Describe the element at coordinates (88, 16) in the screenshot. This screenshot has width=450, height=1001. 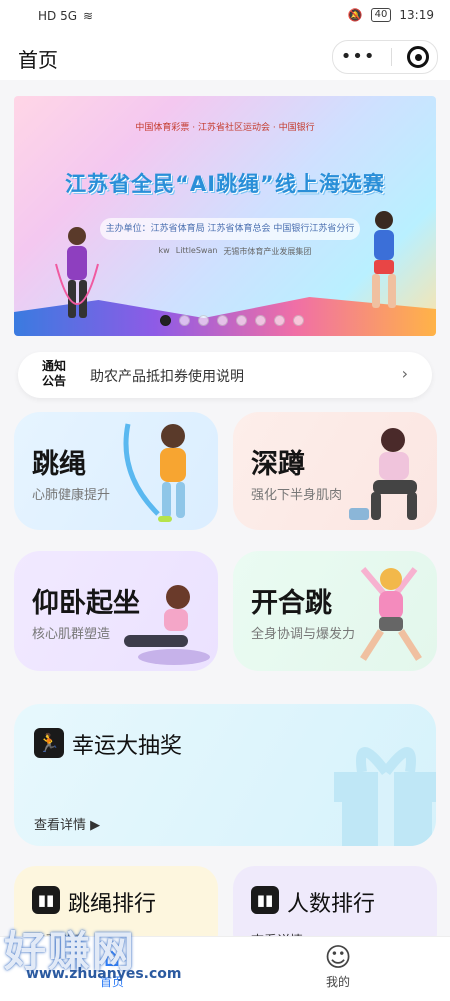
I see `wifi-icon: ≋` at that location.